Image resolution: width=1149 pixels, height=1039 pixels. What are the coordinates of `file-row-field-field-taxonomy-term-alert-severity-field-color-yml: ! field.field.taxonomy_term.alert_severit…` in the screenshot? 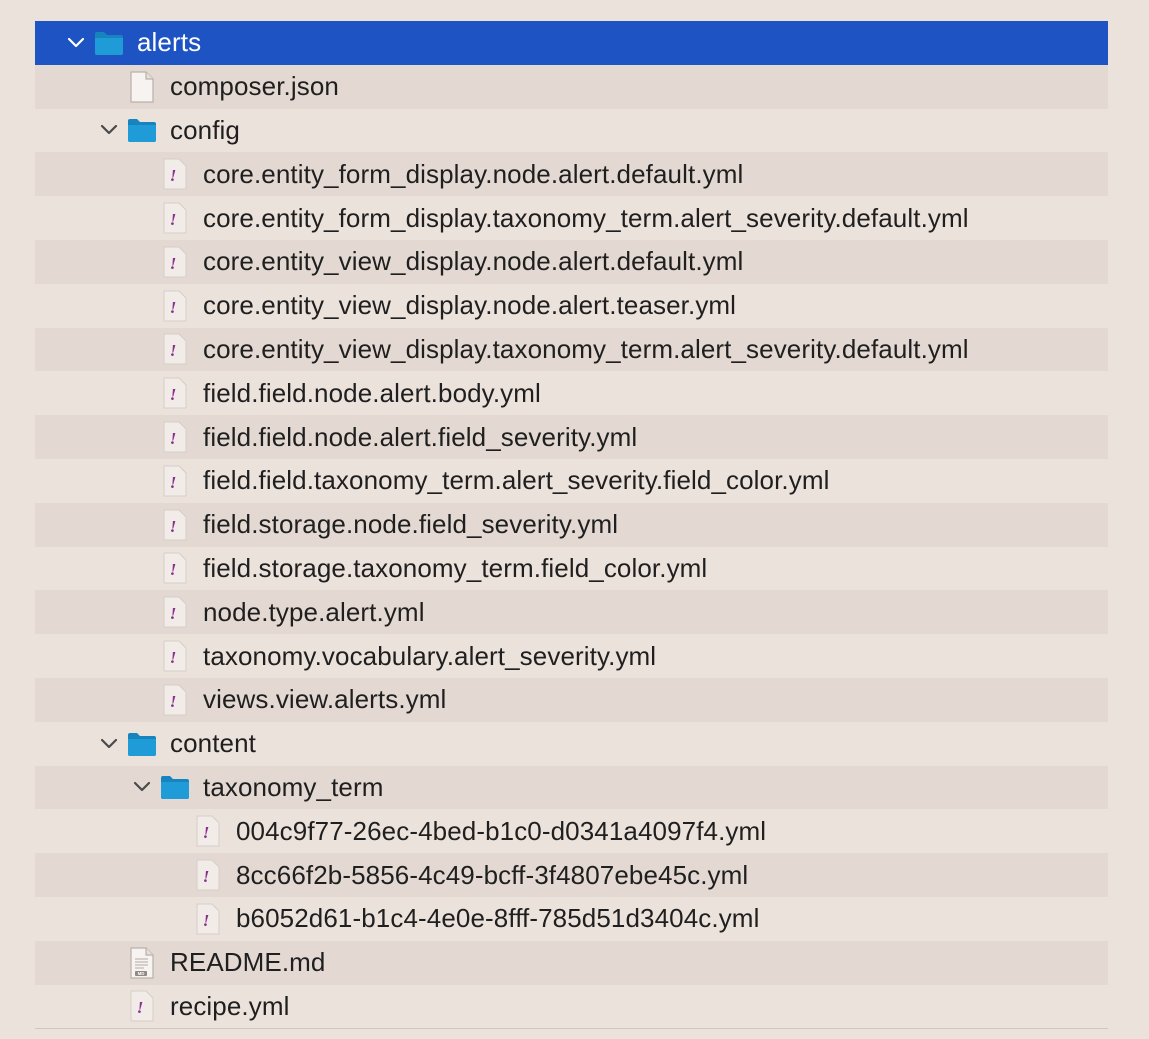 It's located at (571, 481).